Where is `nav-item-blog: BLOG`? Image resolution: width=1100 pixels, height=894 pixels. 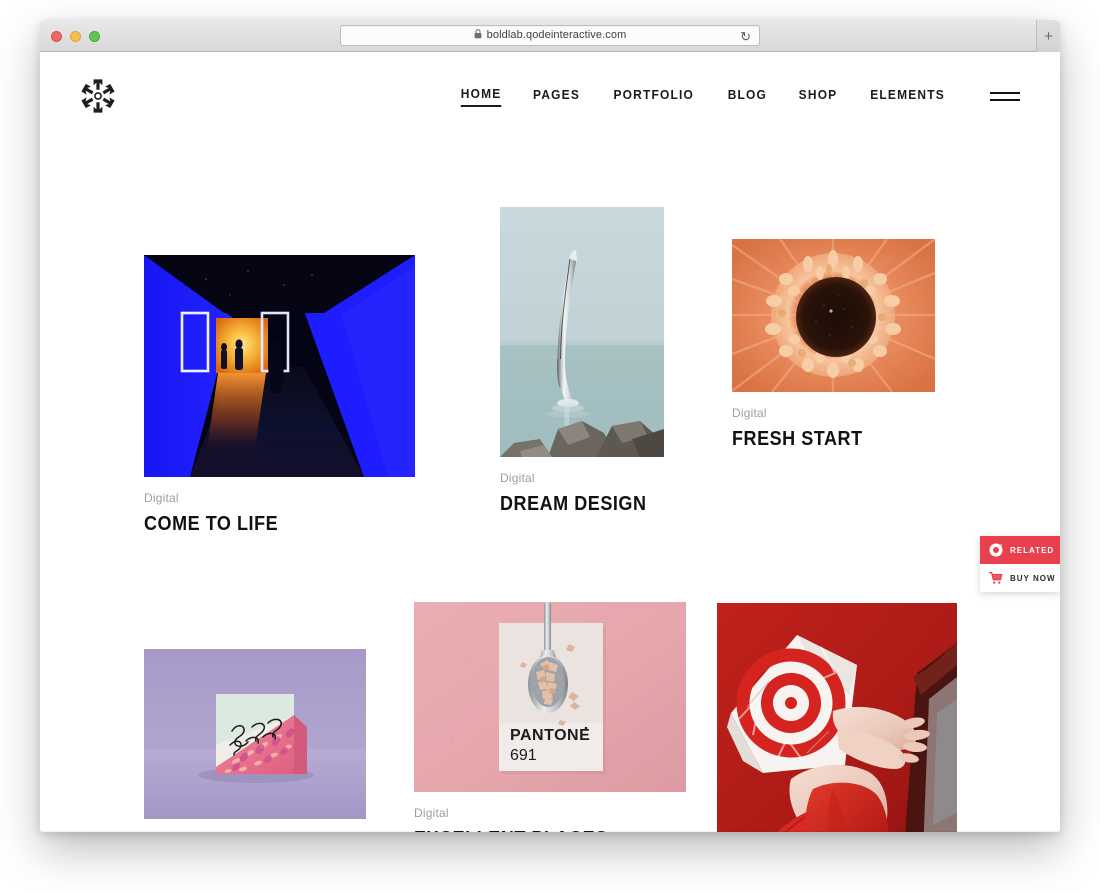 nav-item-blog: BLOG is located at coordinates (747, 96).